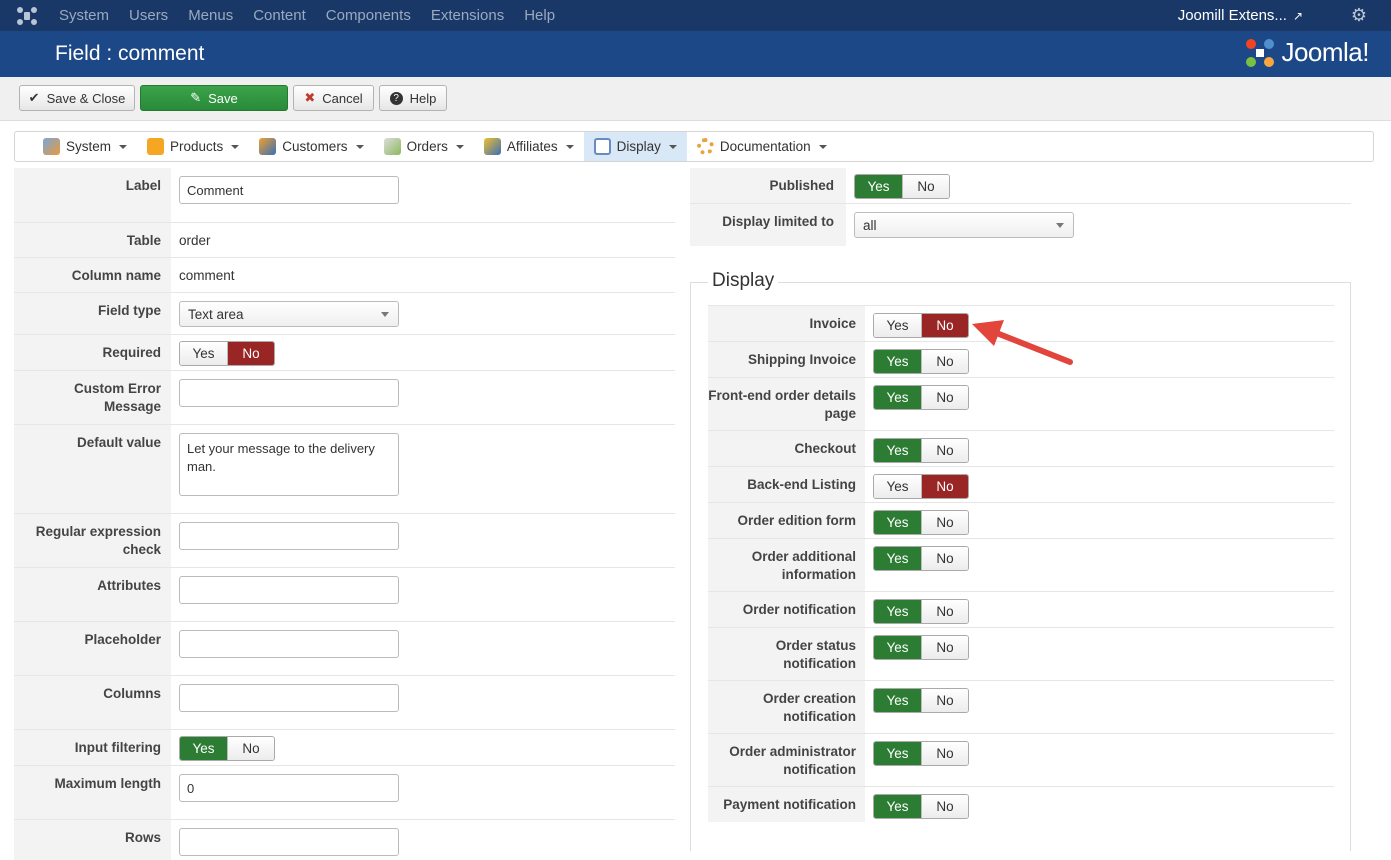 Image resolution: width=1391 pixels, height=860 pixels. What do you see at coordinates (250, 353) in the screenshot?
I see `required-no: No` at bounding box center [250, 353].